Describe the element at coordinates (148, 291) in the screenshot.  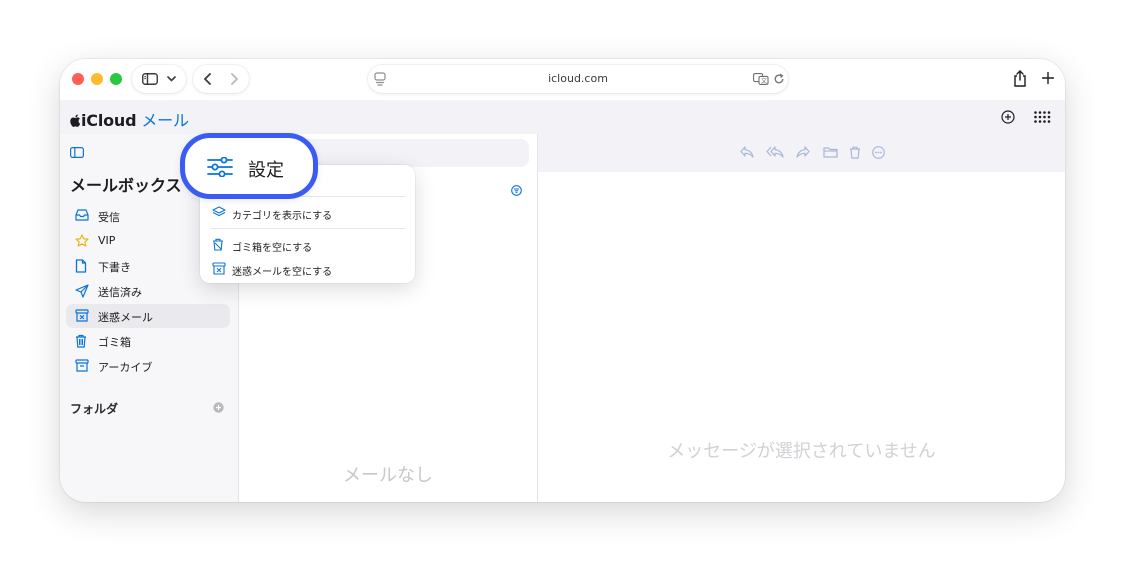
I see `sidebar-item-sent: 送信済み` at that location.